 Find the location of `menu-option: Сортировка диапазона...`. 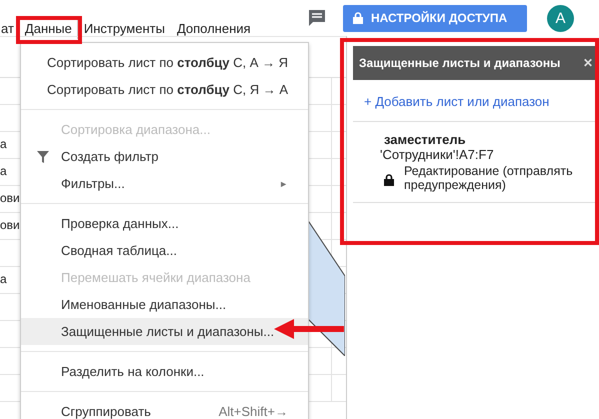

menu-option: Сортировка диапазона... is located at coordinates (164, 129).